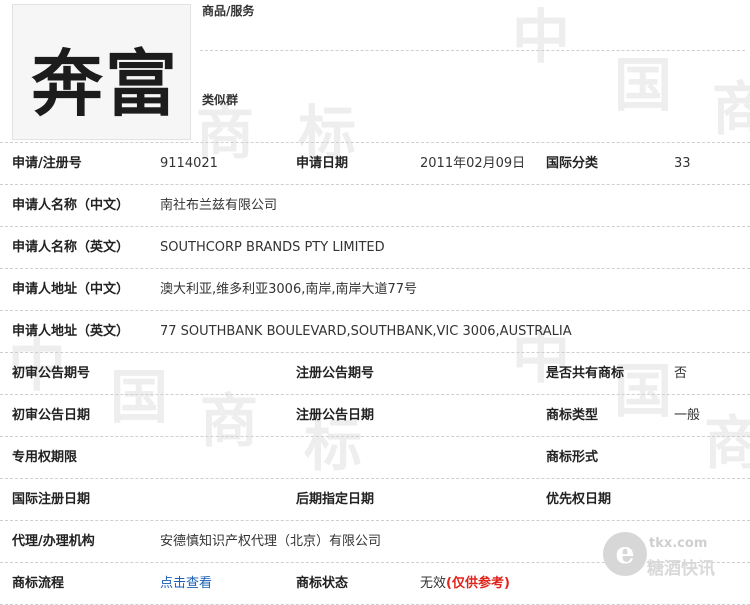  What do you see at coordinates (681, 373) in the screenshot?
I see `shared-mark-value: 否` at bounding box center [681, 373].